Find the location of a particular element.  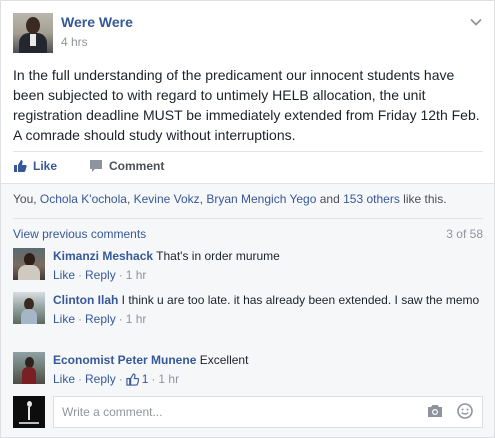

post-header: Were Were 4 hrs is located at coordinates (248, 33).